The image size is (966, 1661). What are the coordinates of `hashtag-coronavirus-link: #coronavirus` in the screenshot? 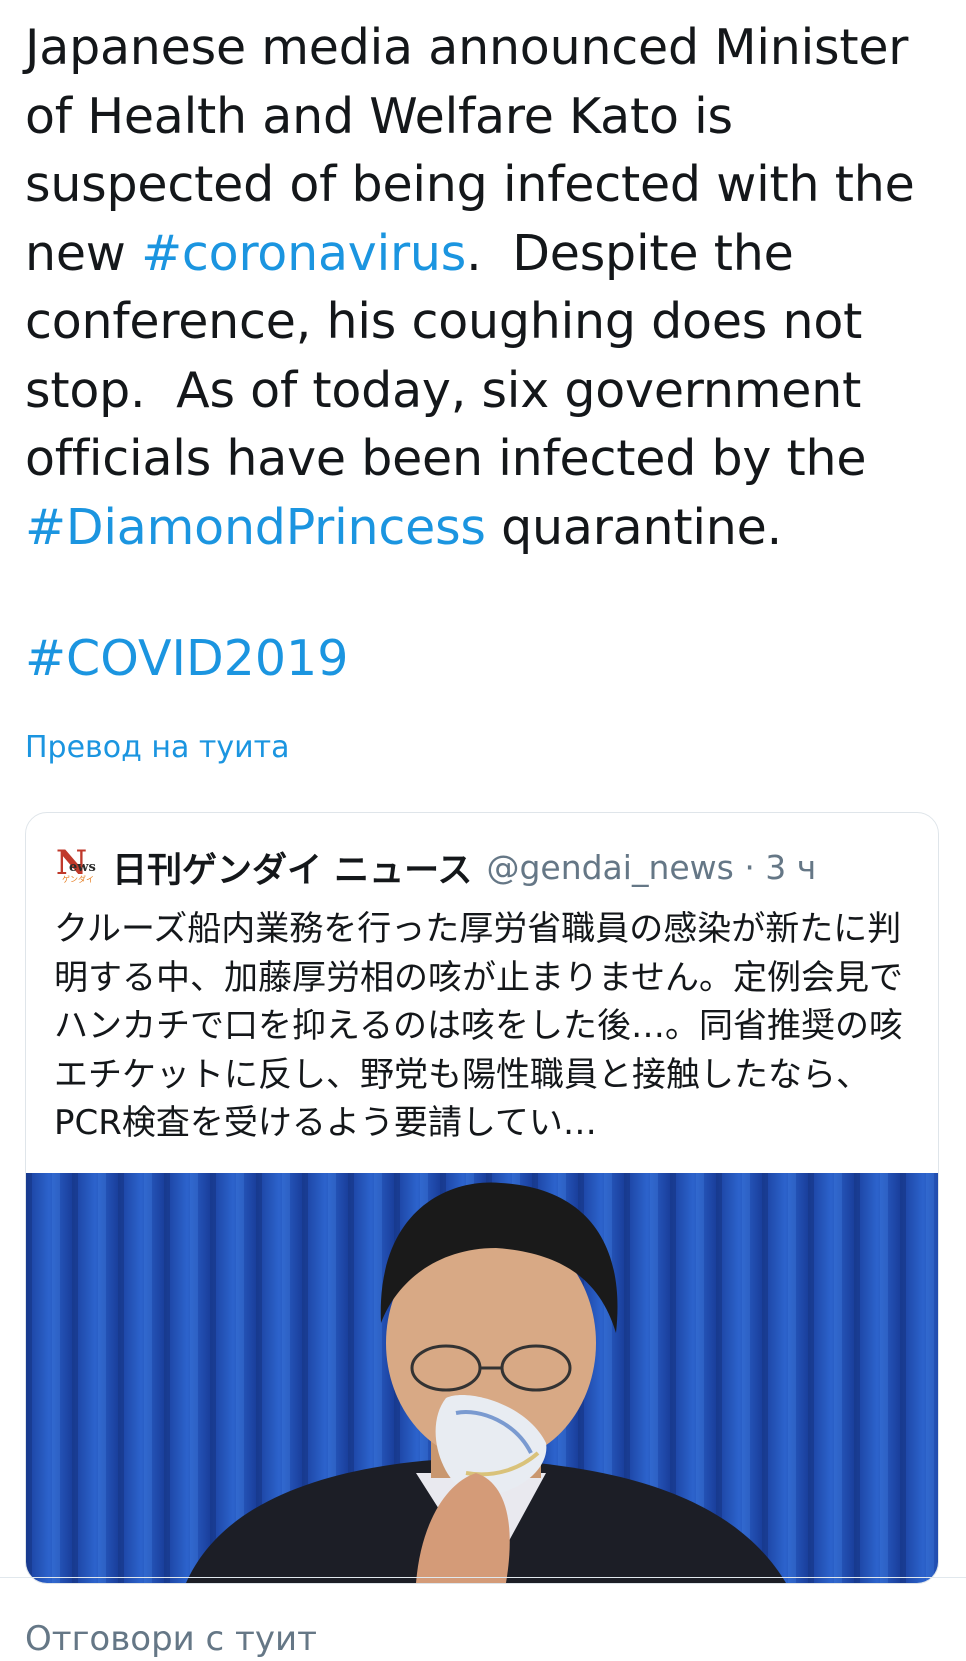 It's located at (303, 253).